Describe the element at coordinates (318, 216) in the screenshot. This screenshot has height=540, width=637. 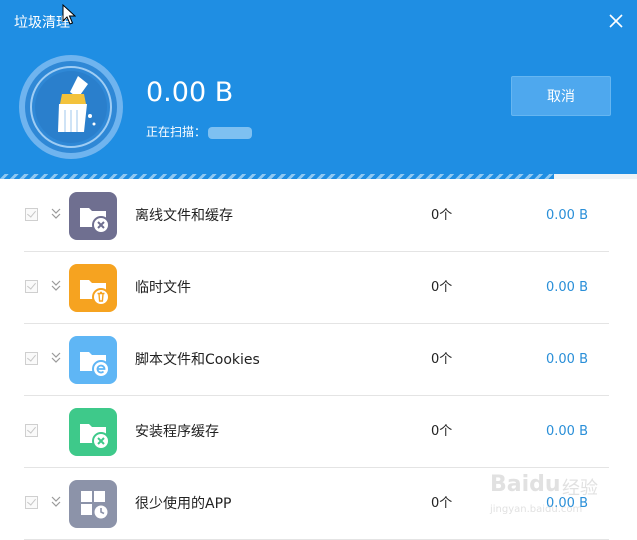
I see `list-item-offline-cache: 离线文件和缓存 0个 0.00 B` at that location.